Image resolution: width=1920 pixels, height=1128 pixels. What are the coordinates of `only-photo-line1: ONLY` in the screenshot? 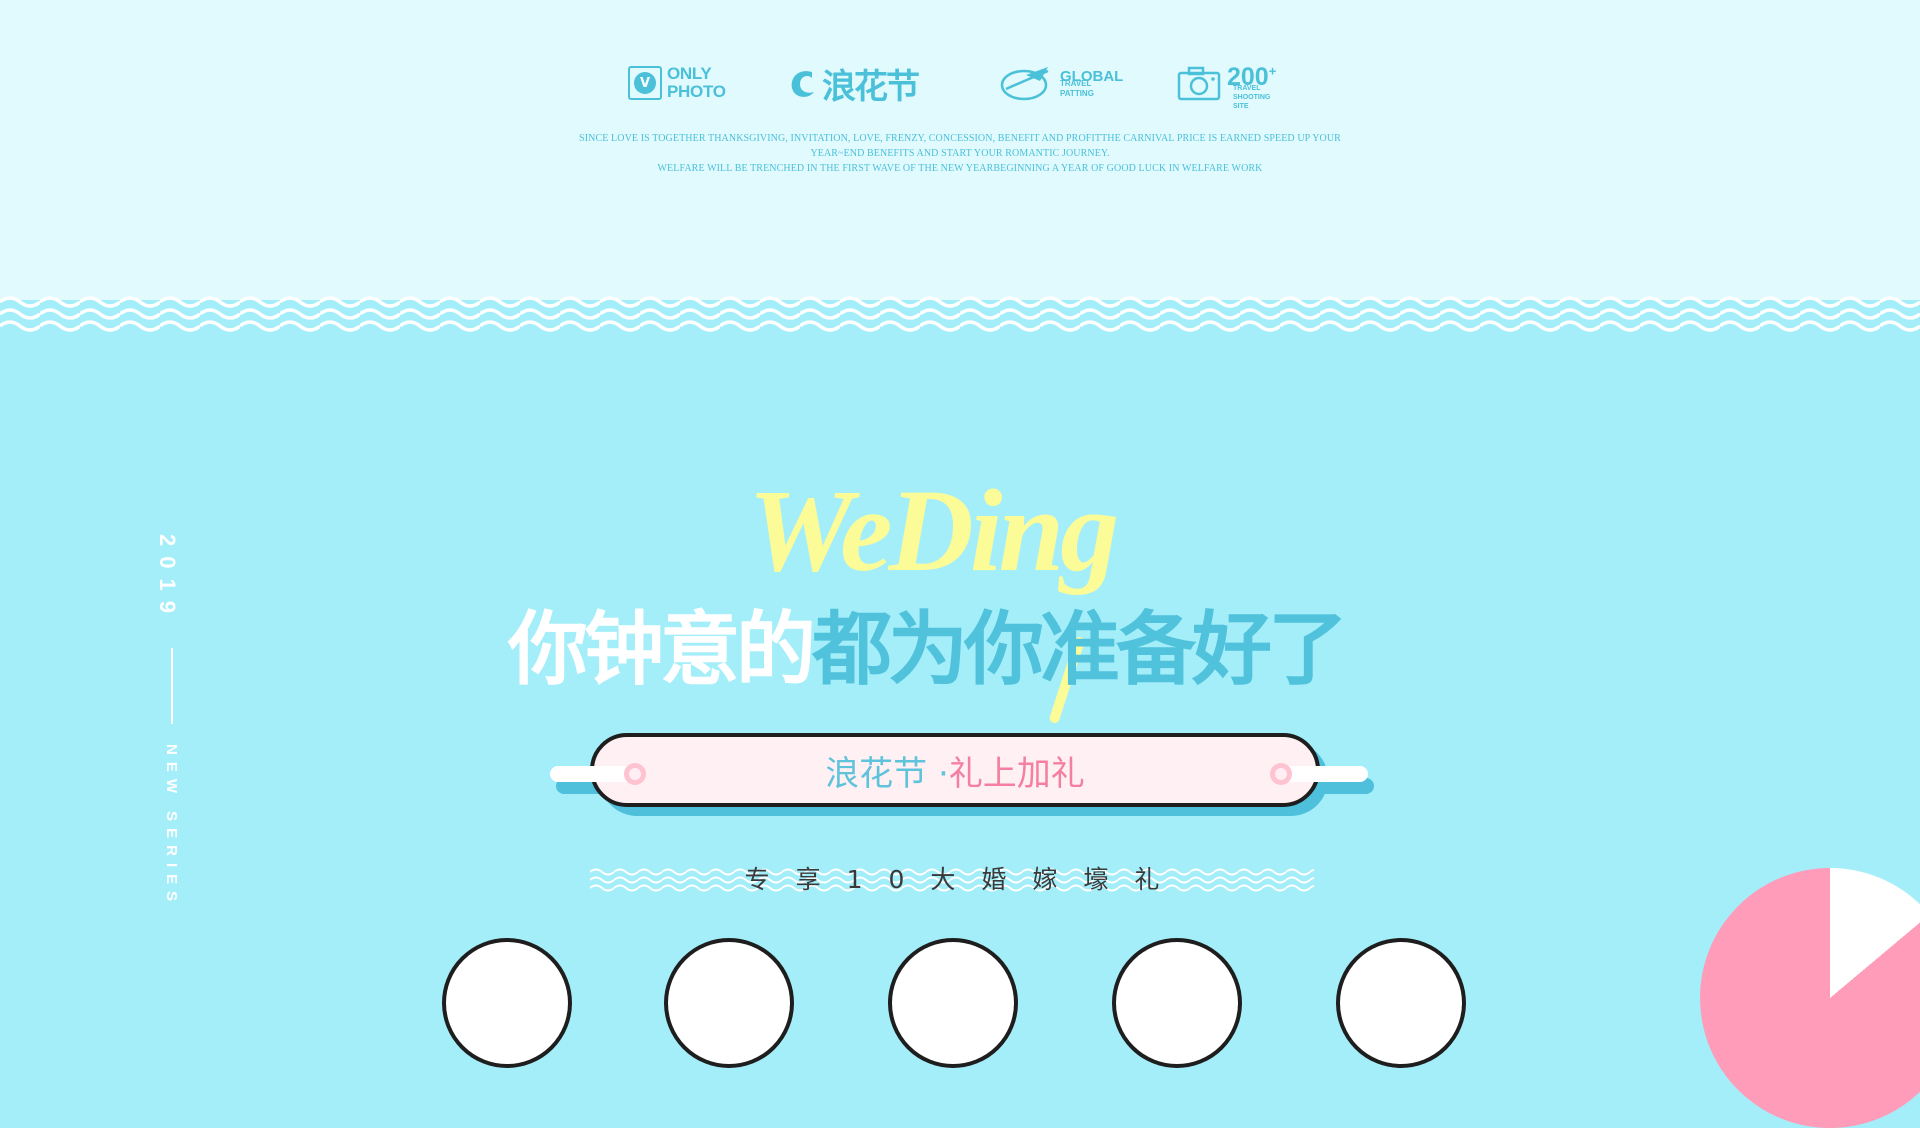 It's located at (689, 73).